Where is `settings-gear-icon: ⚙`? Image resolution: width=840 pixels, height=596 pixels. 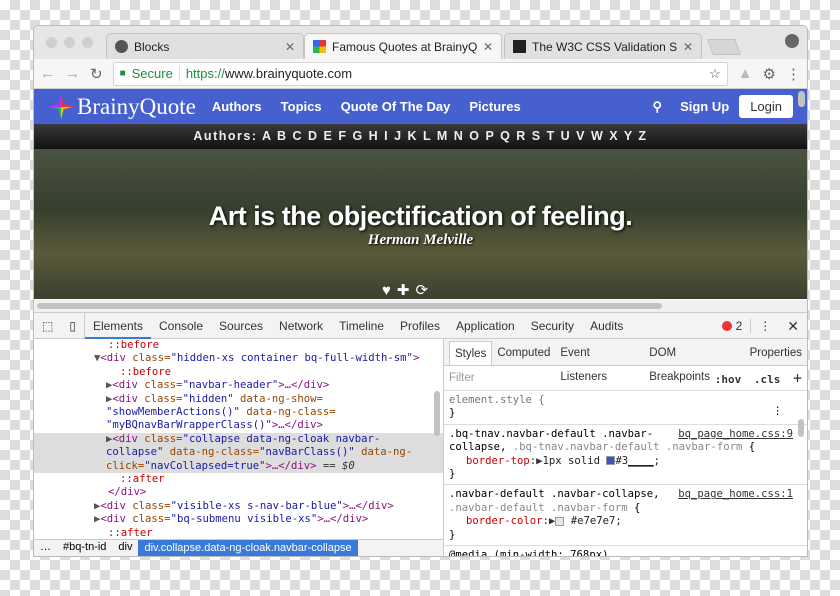 settings-gear-icon: ⚙ is located at coordinates (769, 74).